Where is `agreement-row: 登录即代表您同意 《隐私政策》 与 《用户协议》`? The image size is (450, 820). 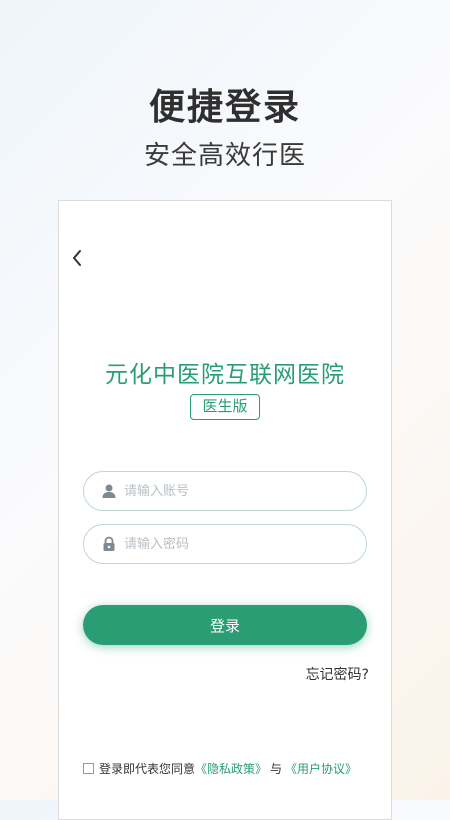
agreement-row: 登录即代表您同意 《隐私政策》 与 《用户协议》 is located at coordinates (233, 768).